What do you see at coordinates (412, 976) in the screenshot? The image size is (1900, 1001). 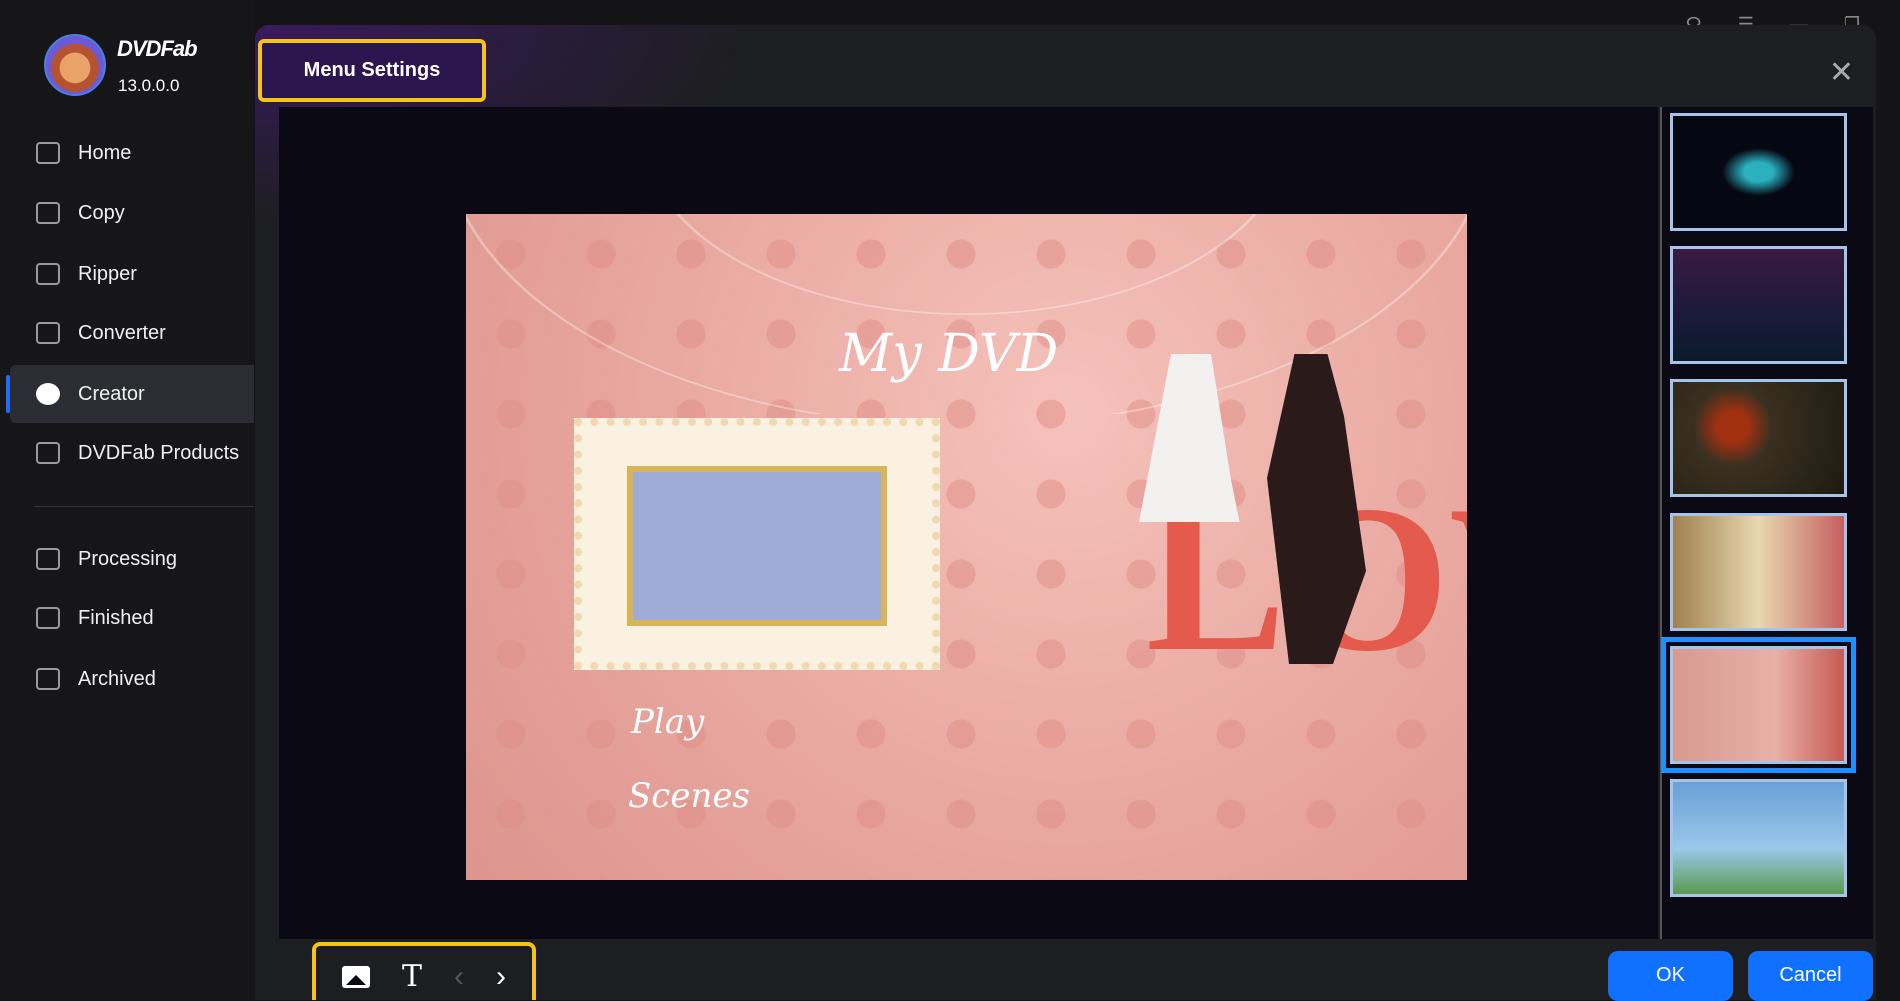 I see `text-tool-icon: T` at bounding box center [412, 976].